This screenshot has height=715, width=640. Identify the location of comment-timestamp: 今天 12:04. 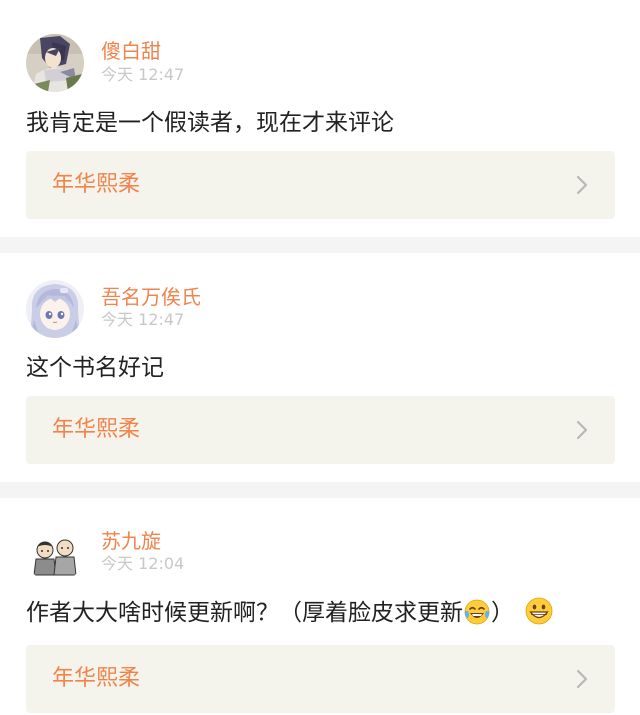
(143, 563).